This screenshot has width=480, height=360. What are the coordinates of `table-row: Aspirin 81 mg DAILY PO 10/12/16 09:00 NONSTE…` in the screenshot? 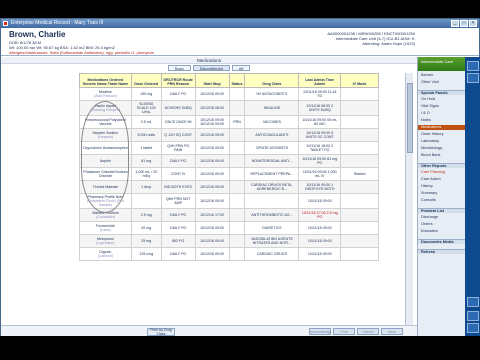 It's located at (229, 161).